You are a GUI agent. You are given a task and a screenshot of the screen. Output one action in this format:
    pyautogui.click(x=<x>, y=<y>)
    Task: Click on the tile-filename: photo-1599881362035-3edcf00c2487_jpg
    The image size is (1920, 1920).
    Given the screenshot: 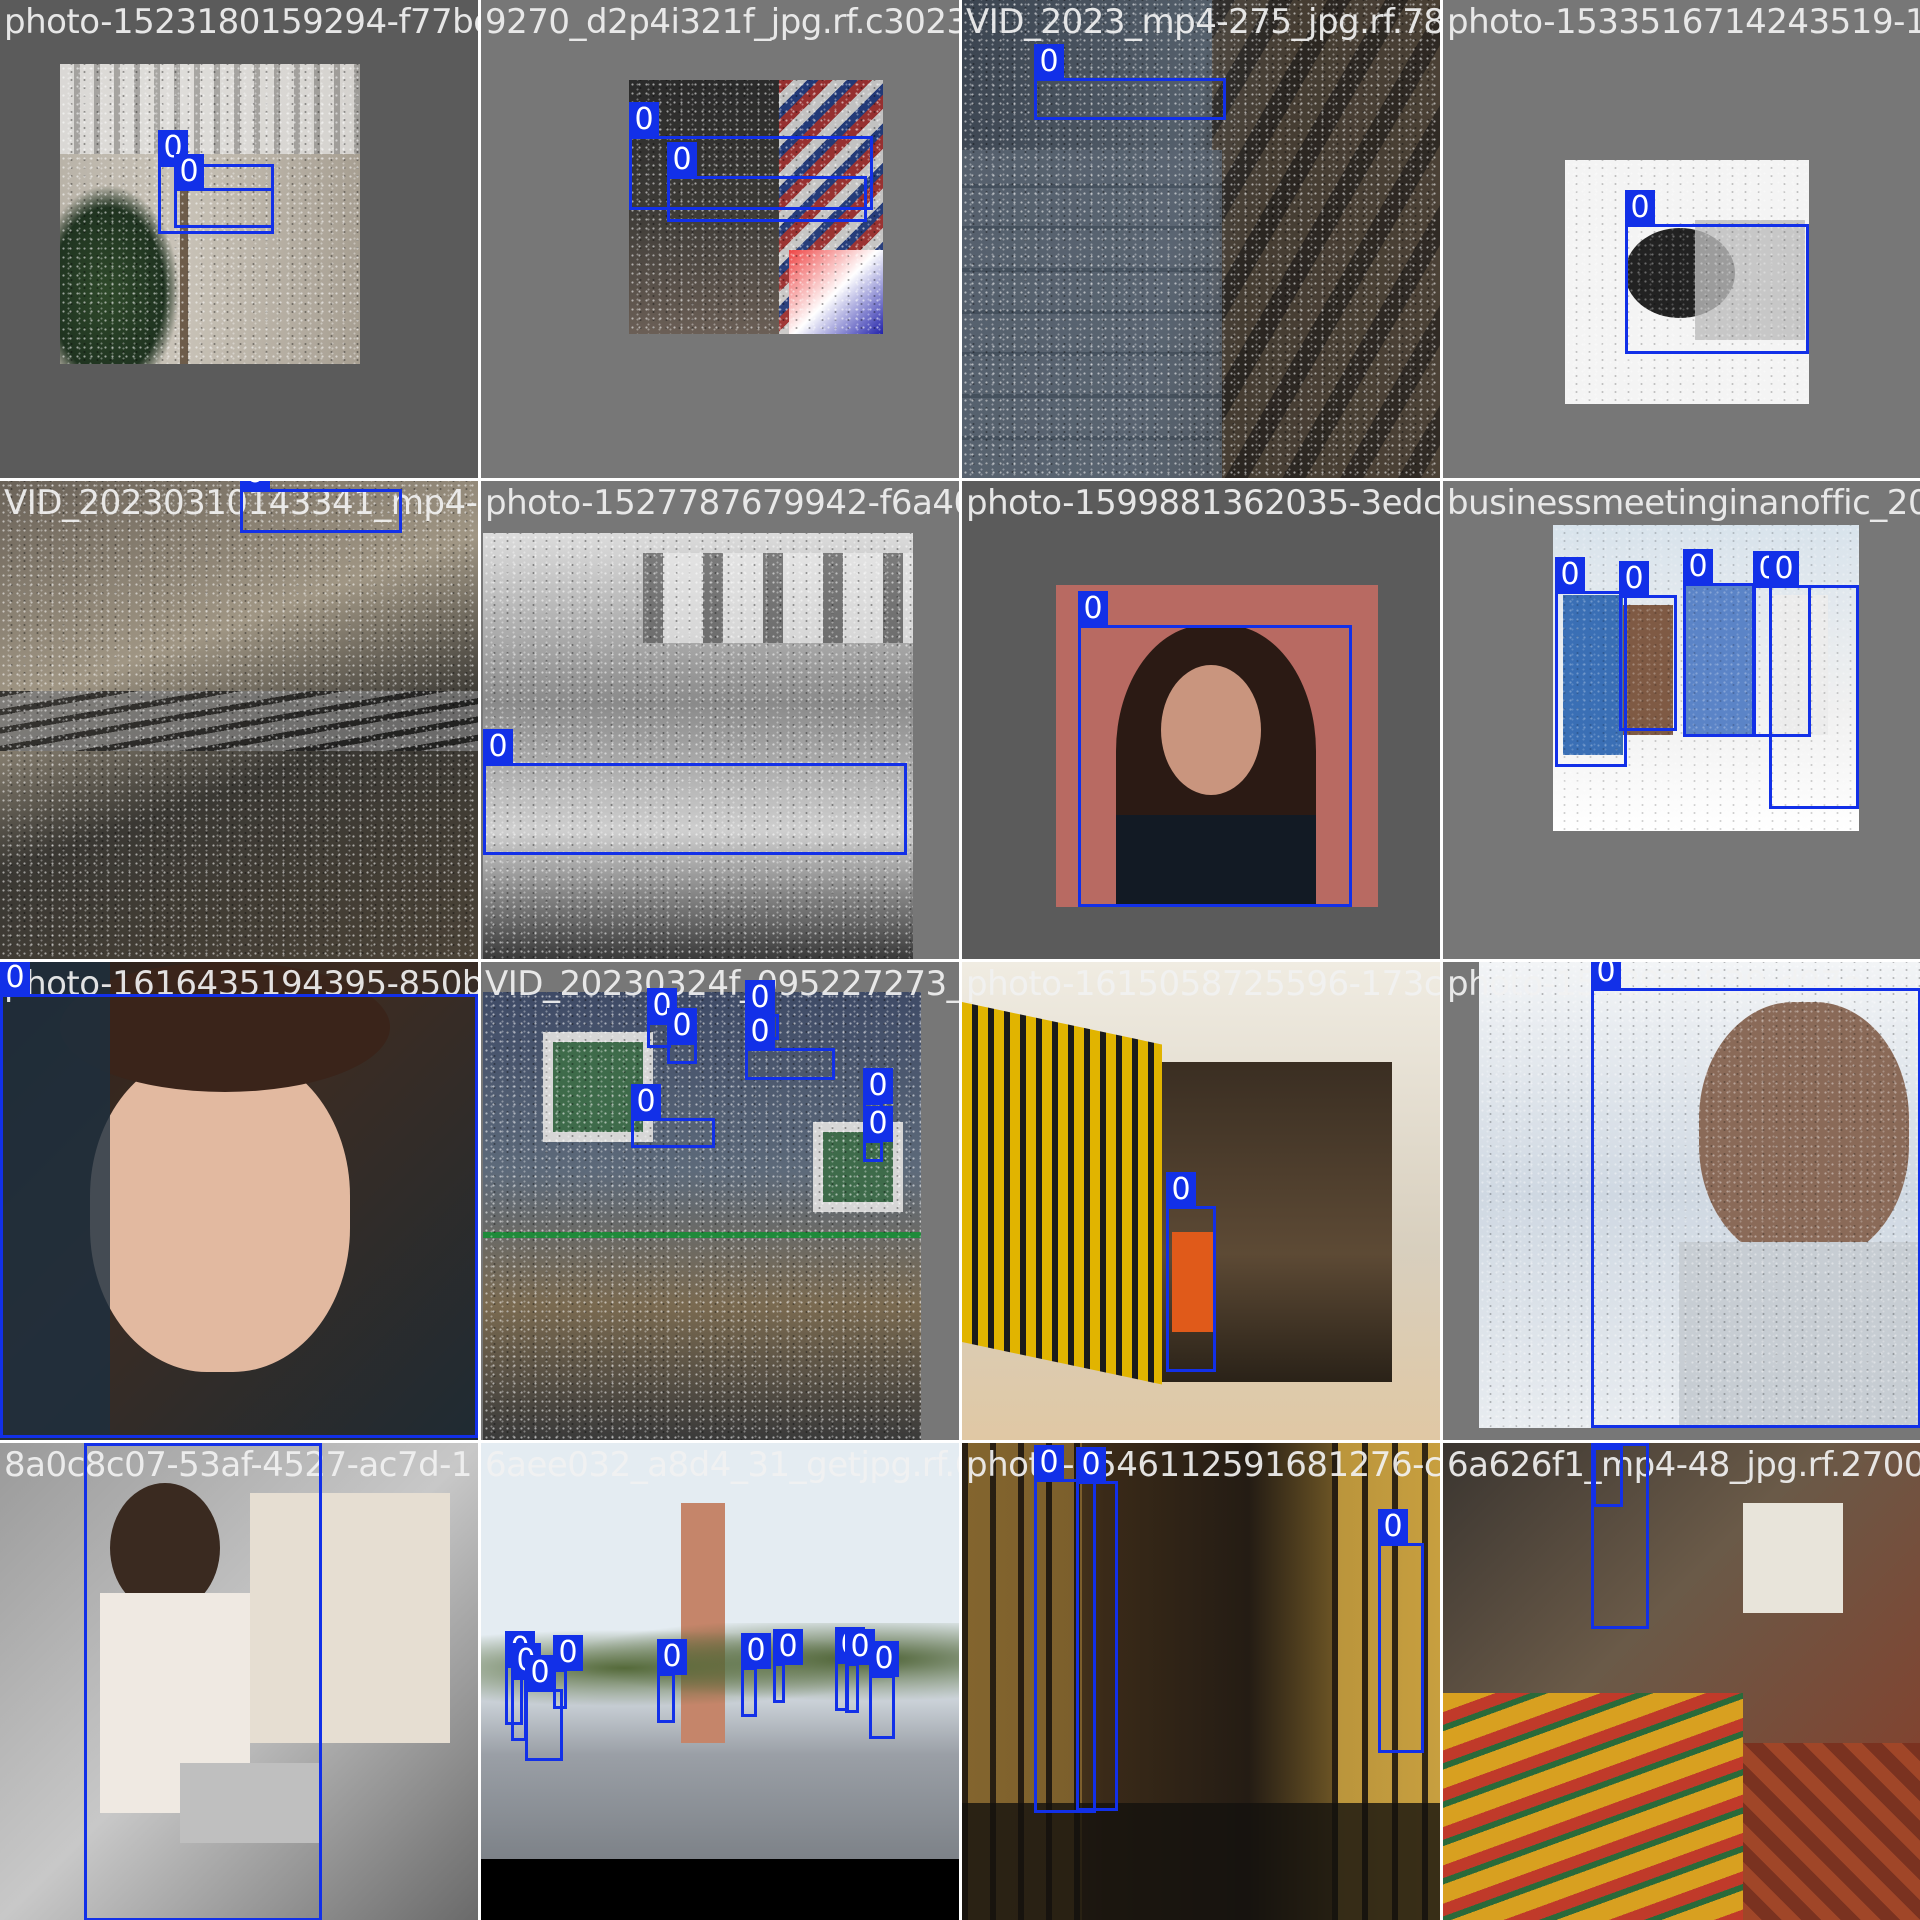 What is the action you would take?
    pyautogui.click(x=1203, y=503)
    